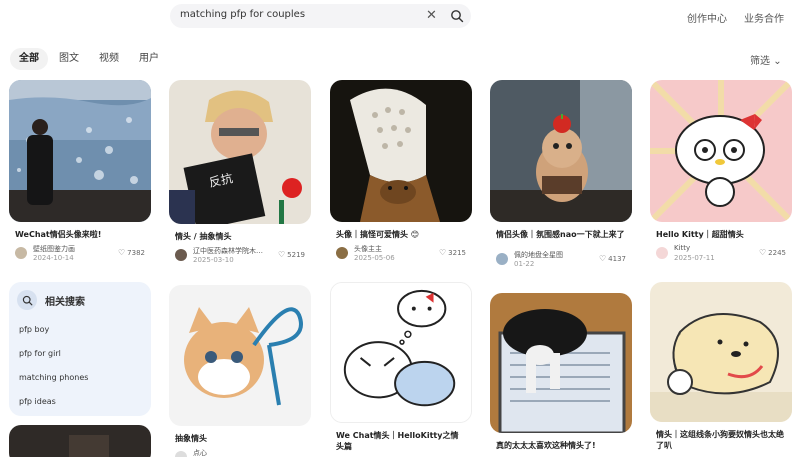  I want to click on note-card, so click(80, 441).